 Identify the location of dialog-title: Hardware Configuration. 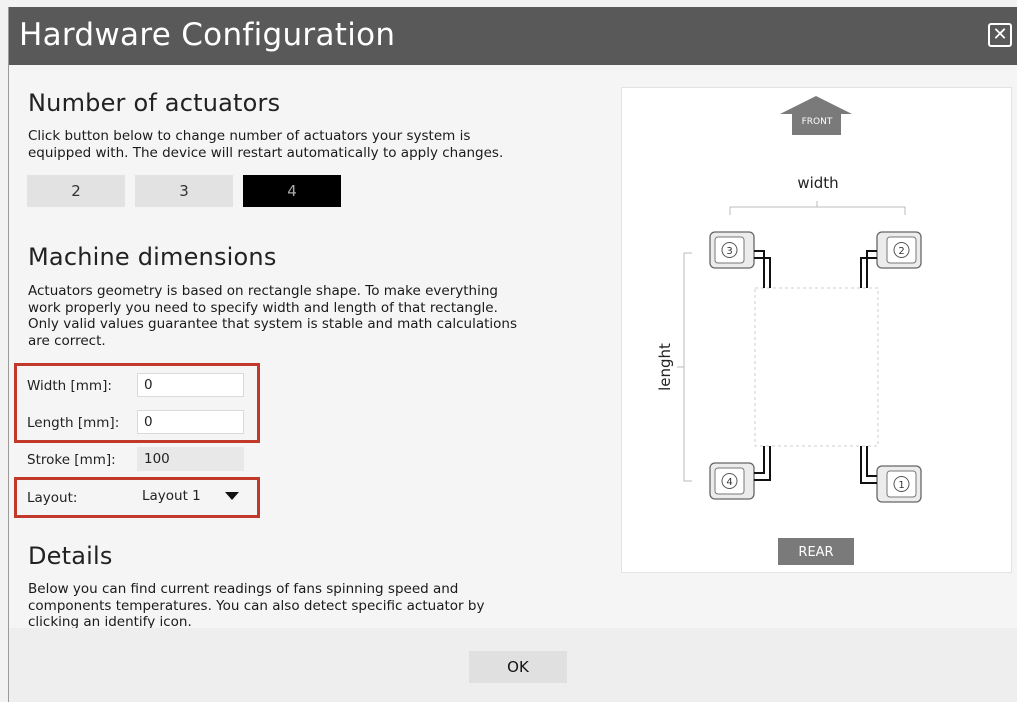
(207, 35).